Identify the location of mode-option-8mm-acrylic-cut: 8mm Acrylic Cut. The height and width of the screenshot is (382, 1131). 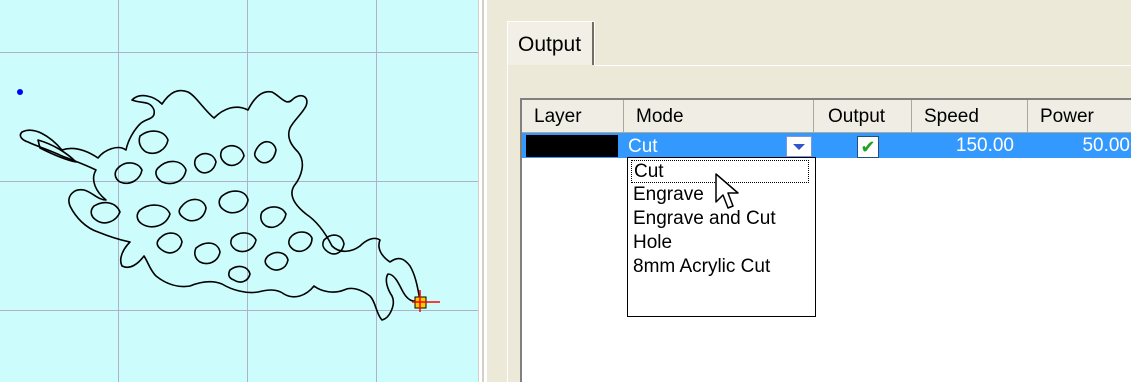
(720, 267).